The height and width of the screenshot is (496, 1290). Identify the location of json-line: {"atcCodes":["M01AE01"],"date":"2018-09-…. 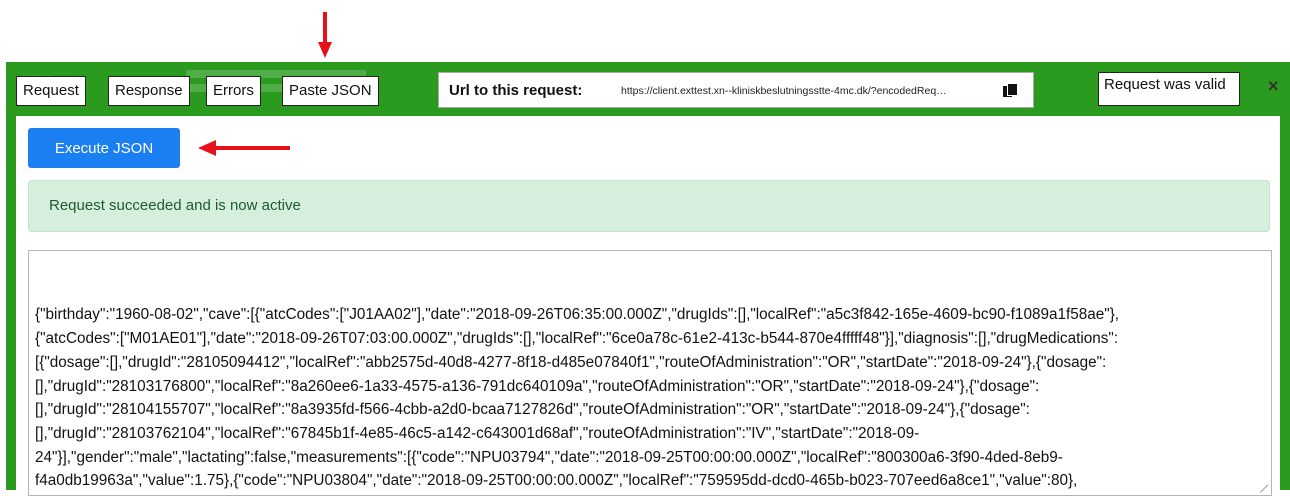
(577, 339).